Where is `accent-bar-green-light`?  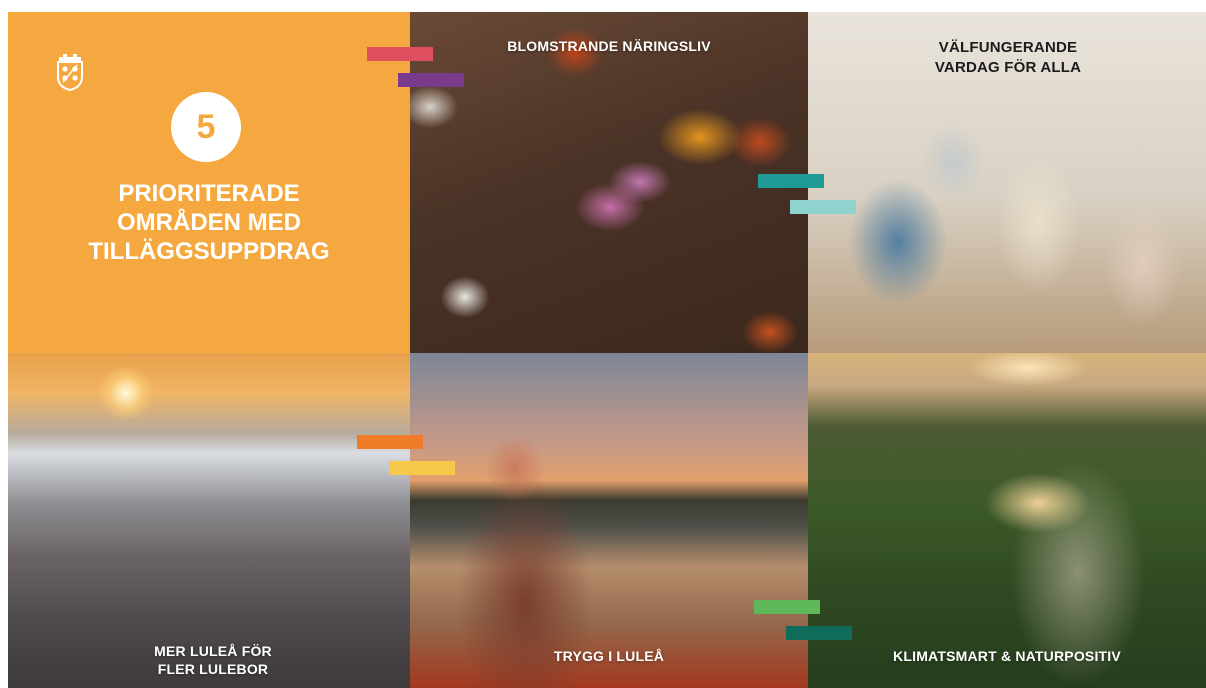
accent-bar-green-light is located at coordinates (787, 607).